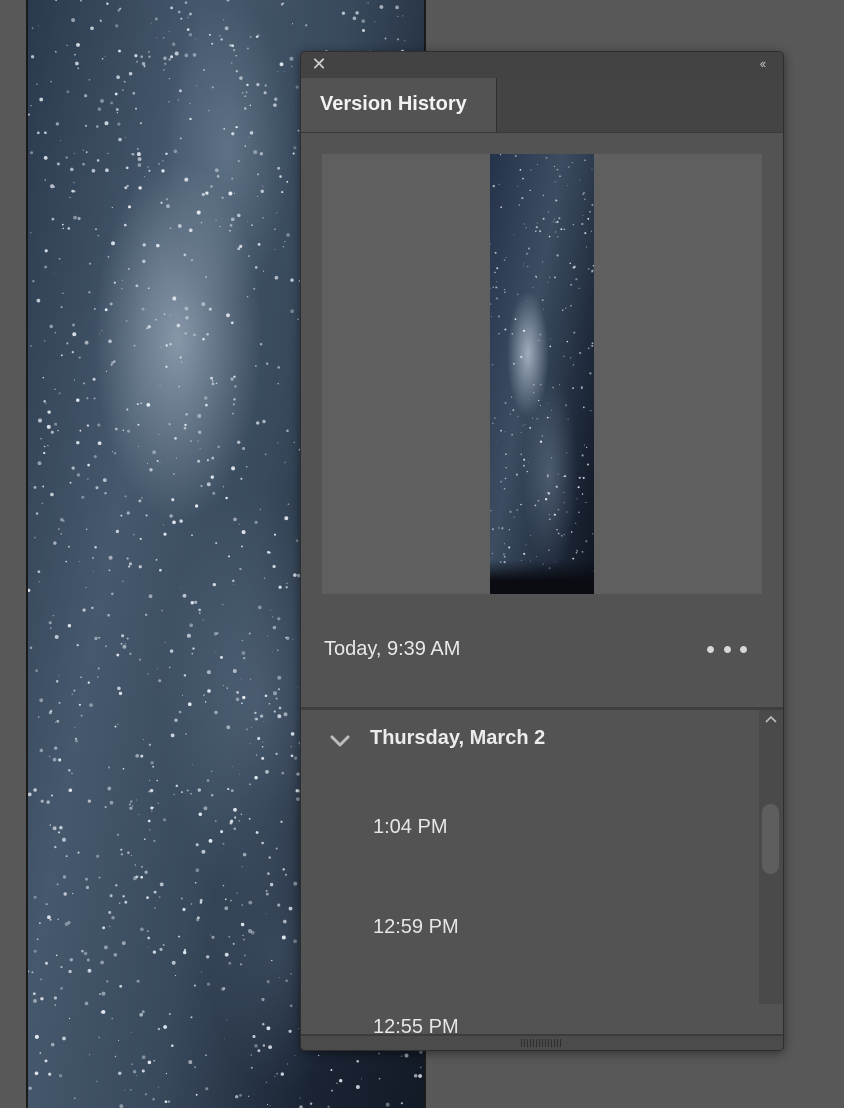  What do you see at coordinates (319, 64) in the screenshot?
I see `close-icon: ✕` at bounding box center [319, 64].